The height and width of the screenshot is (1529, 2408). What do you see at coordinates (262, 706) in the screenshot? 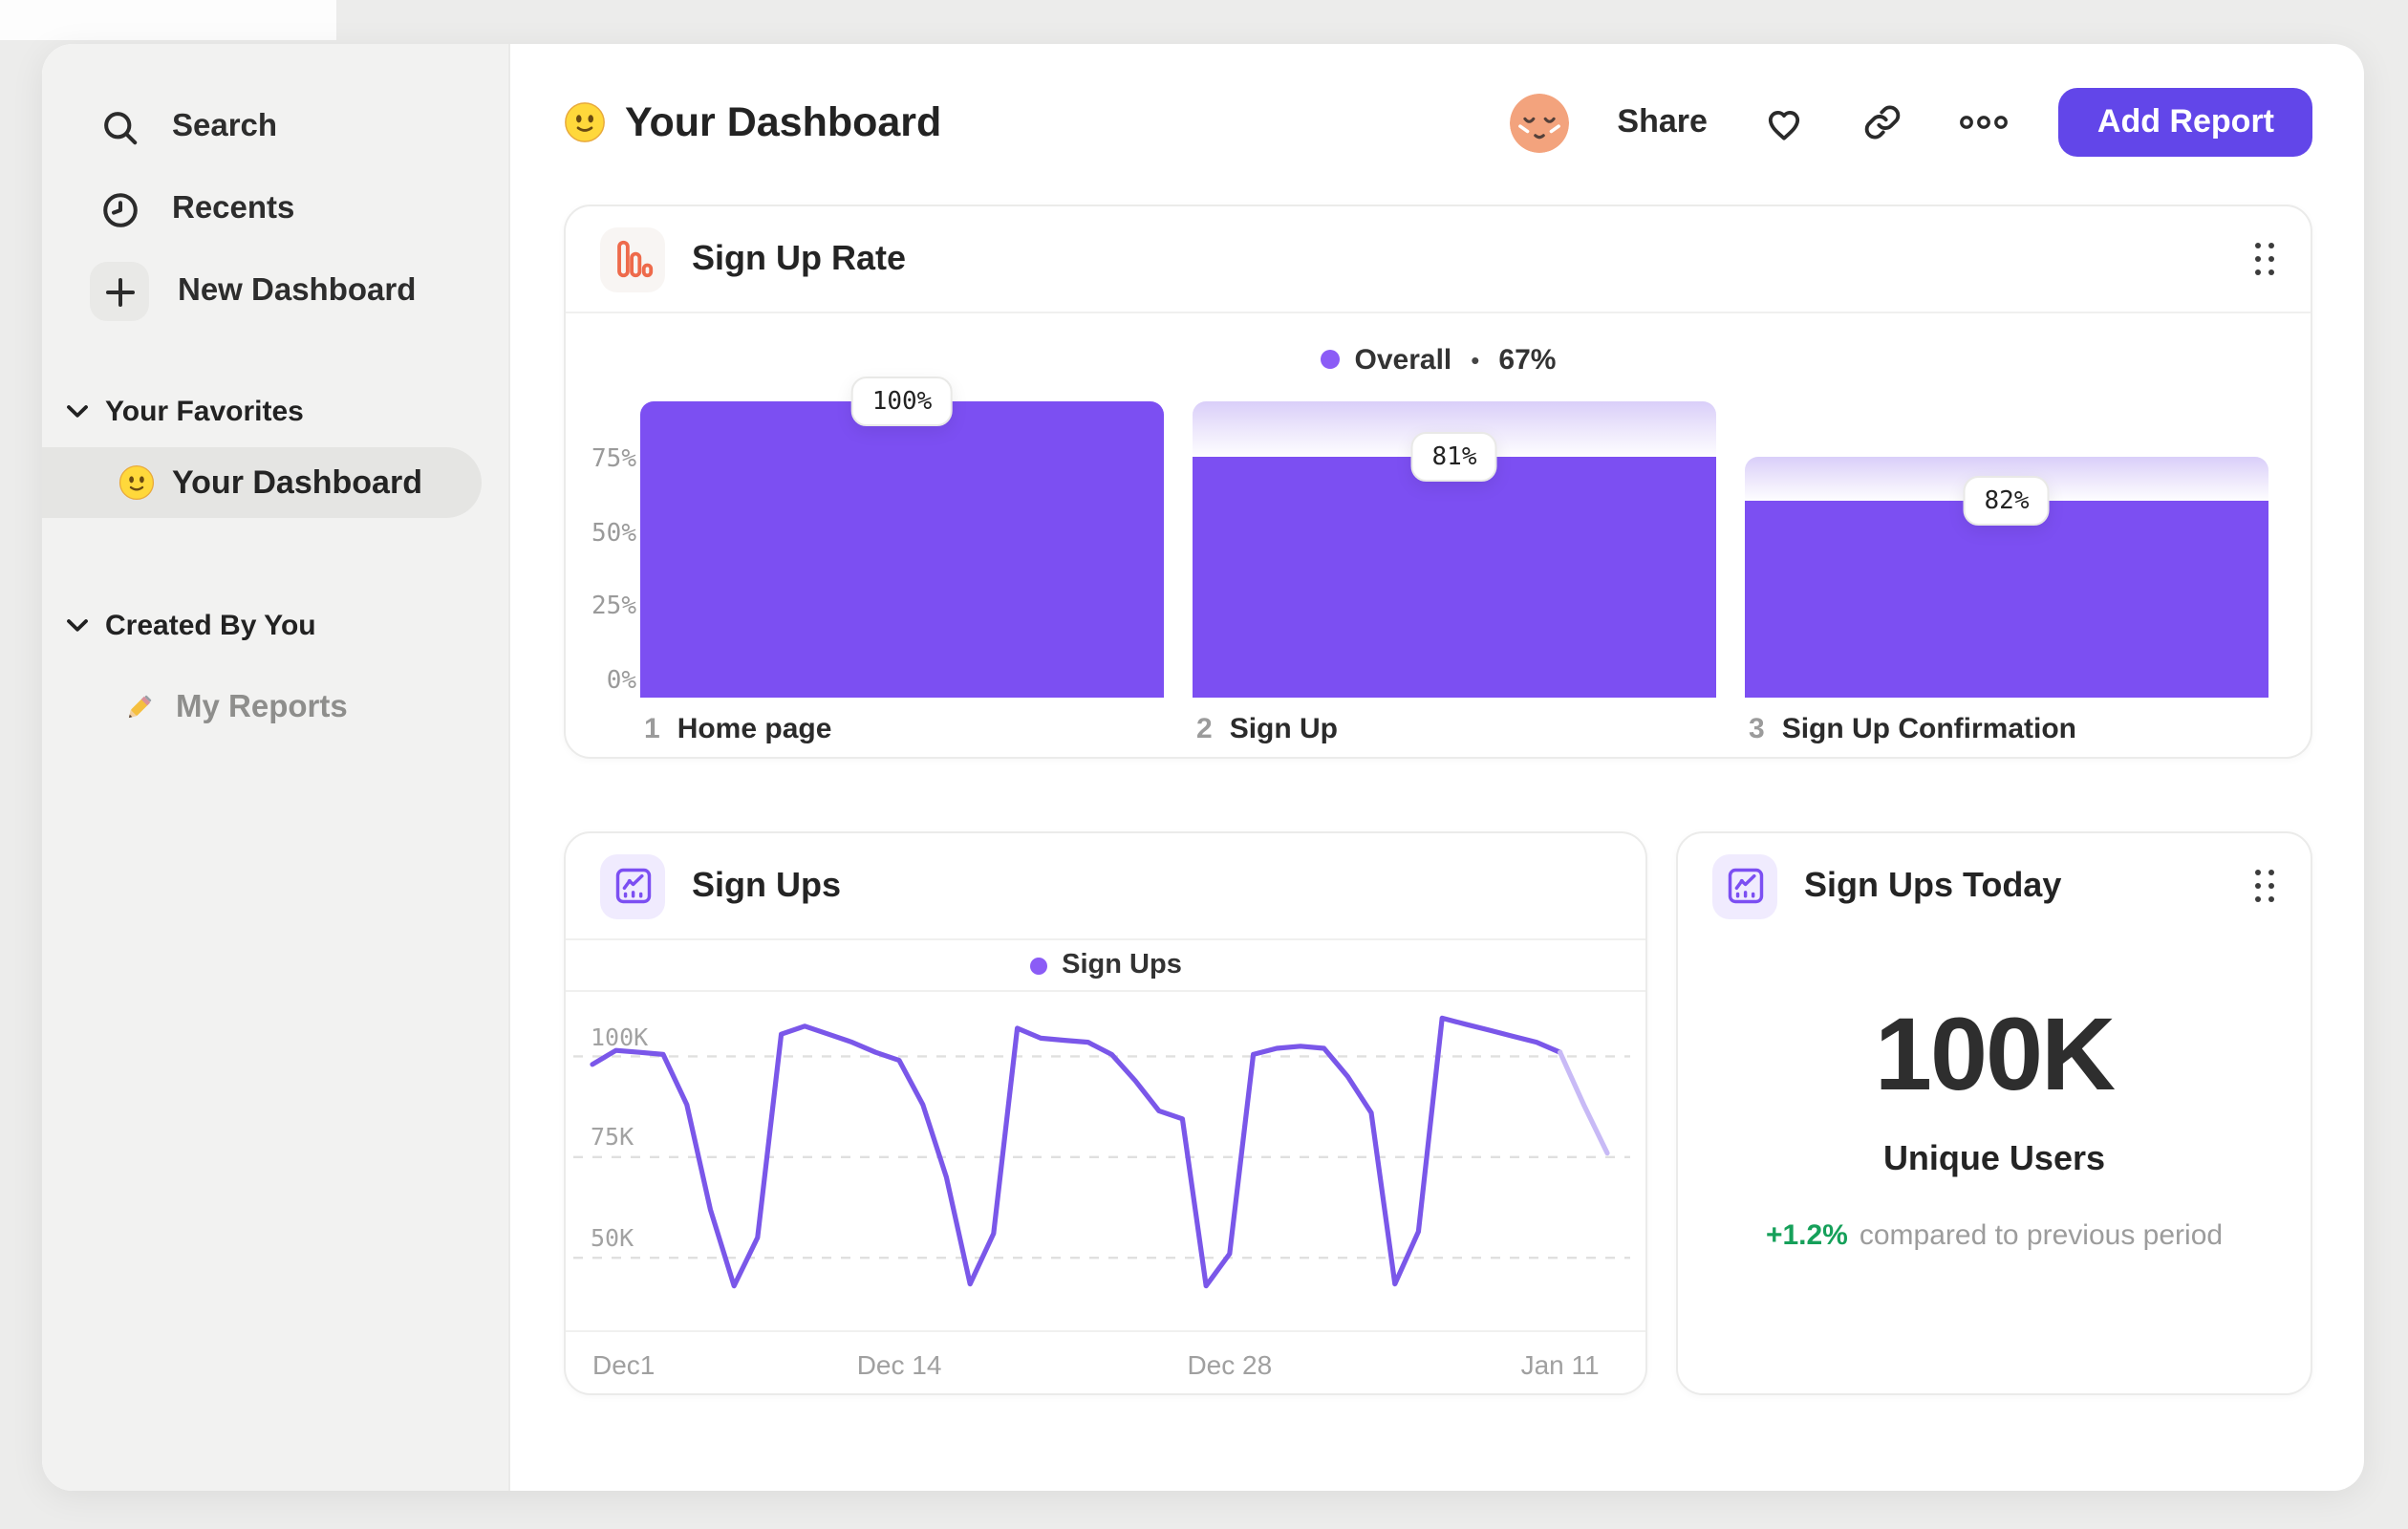
I see `sidebar-item-label: My Reports` at bounding box center [262, 706].